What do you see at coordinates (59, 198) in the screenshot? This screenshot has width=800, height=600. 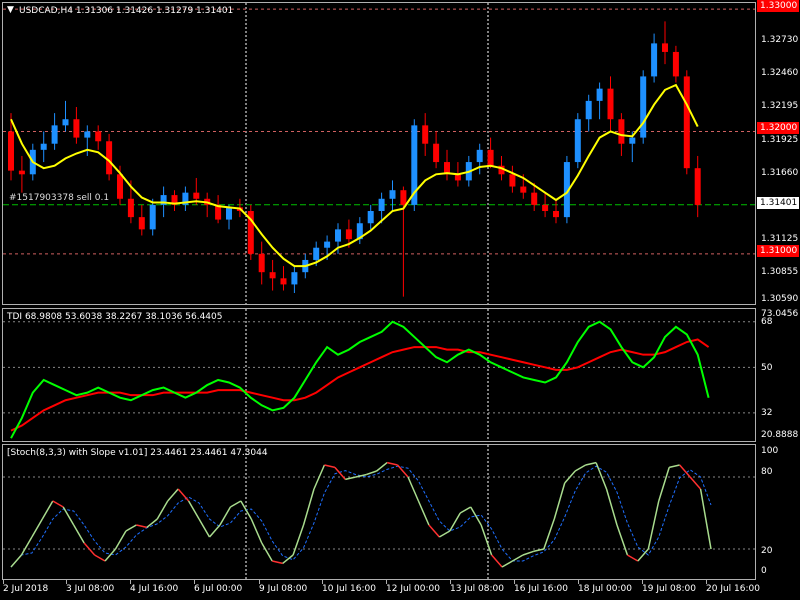 I see `trade-label: #1517903378 sell 0.1` at bounding box center [59, 198].